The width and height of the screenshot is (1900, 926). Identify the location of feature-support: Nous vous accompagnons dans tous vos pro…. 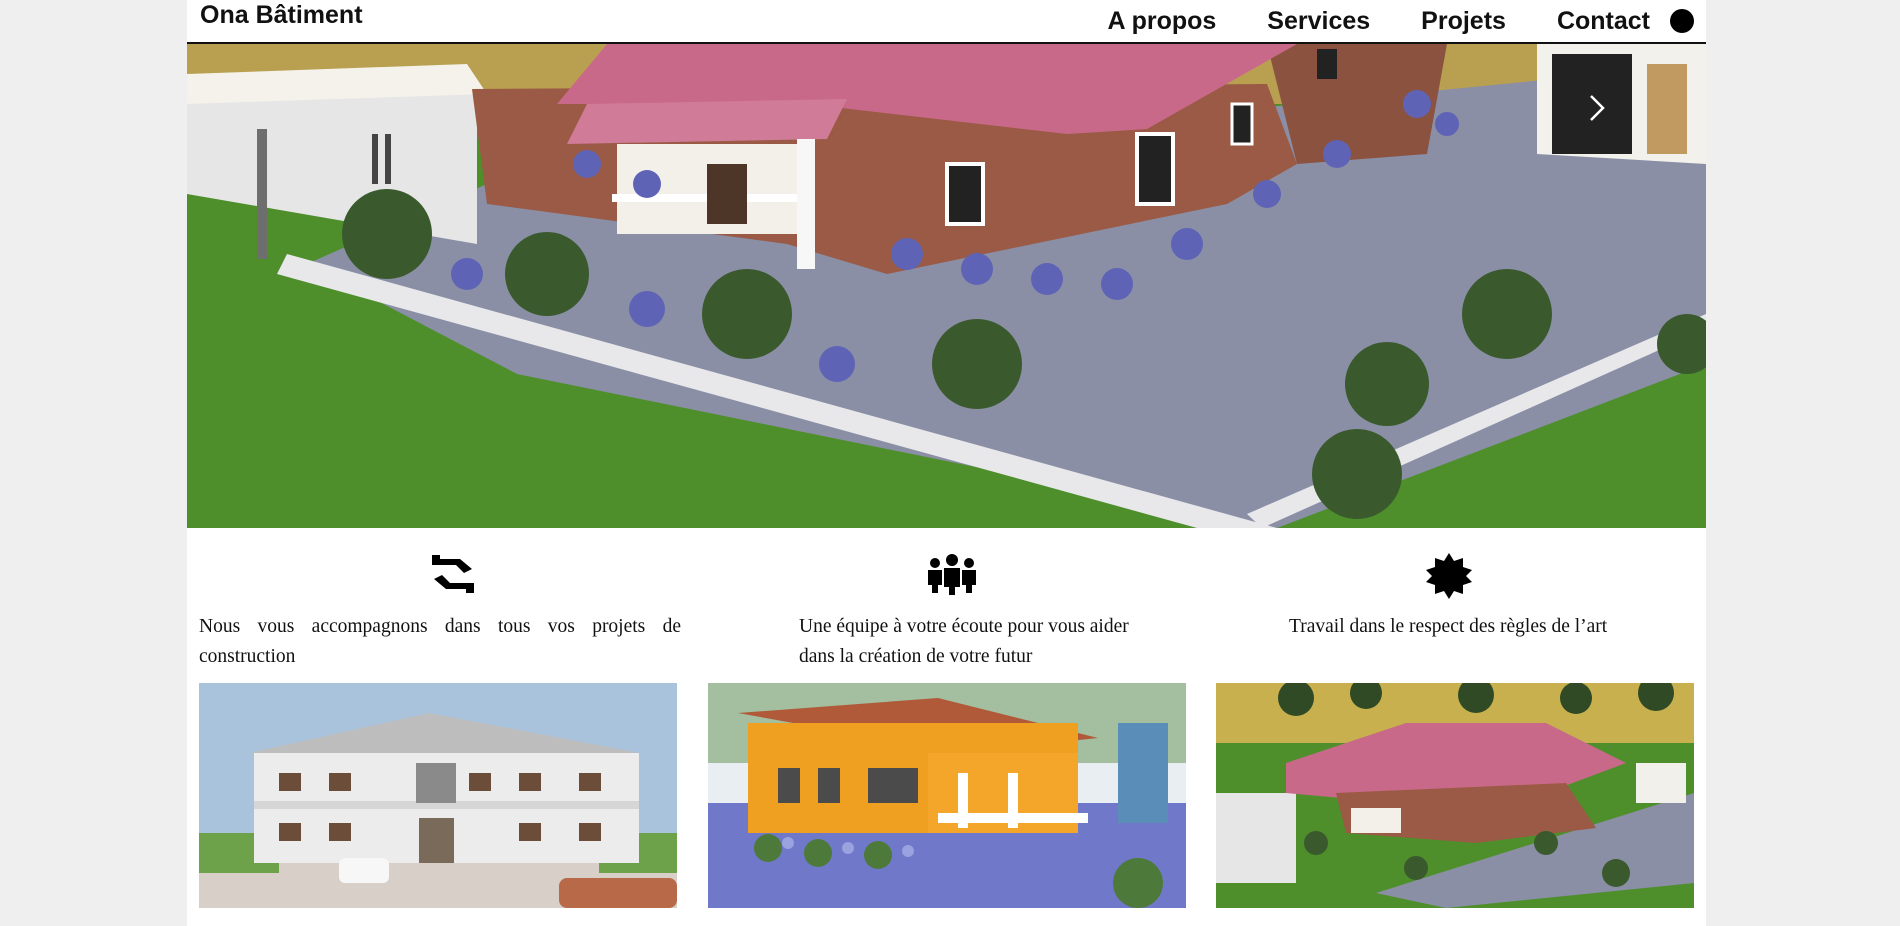
(440, 613).